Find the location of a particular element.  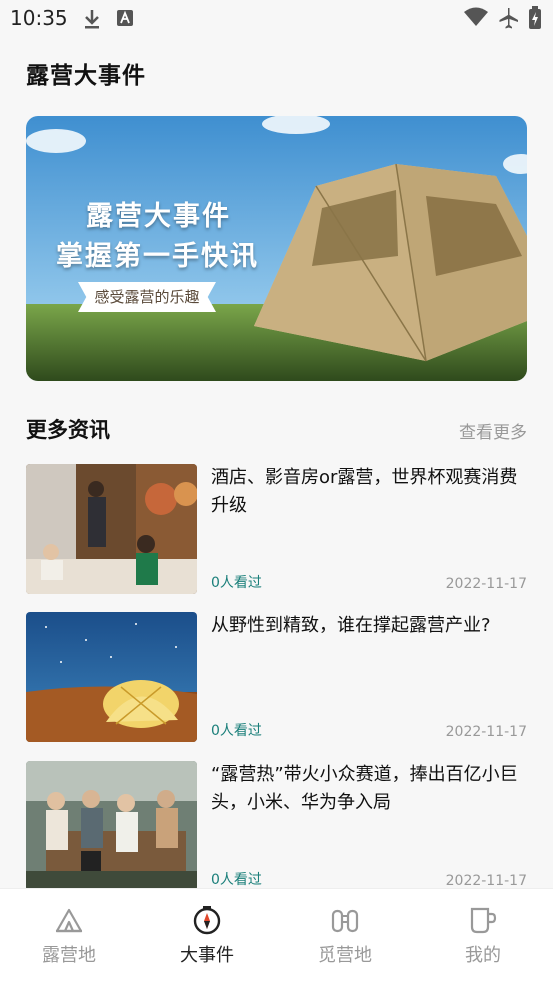

status-time: 10:35 is located at coordinates (39, 18).